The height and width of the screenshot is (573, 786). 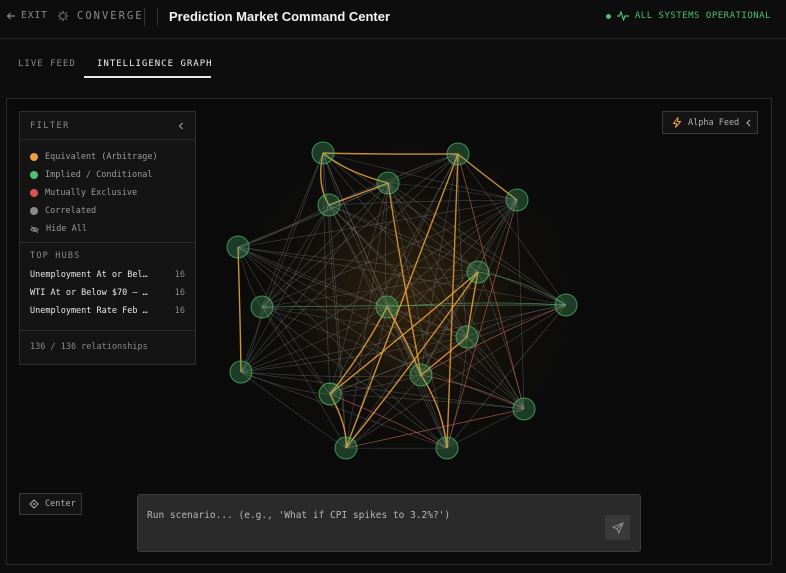 I want to click on legend-label: Implied / Conditional, so click(x=99, y=175).